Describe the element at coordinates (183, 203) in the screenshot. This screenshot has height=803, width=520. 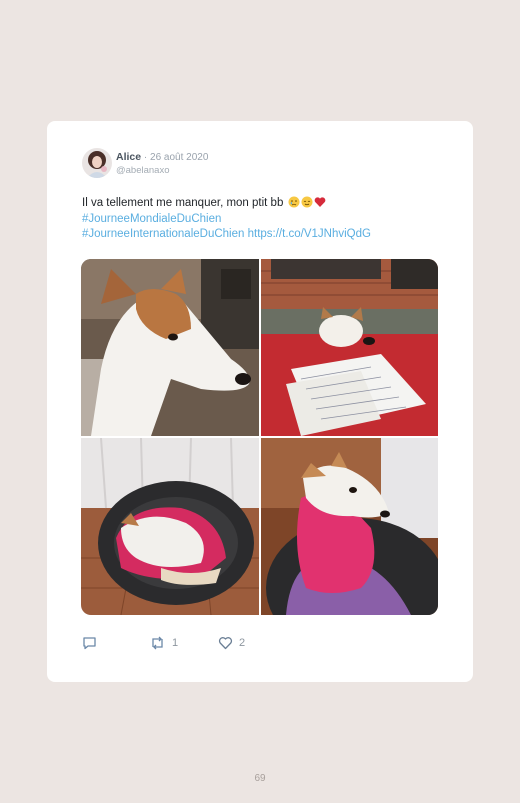
I see `tweet-text: Il va tellement me manquer, mon ptit bb` at that location.